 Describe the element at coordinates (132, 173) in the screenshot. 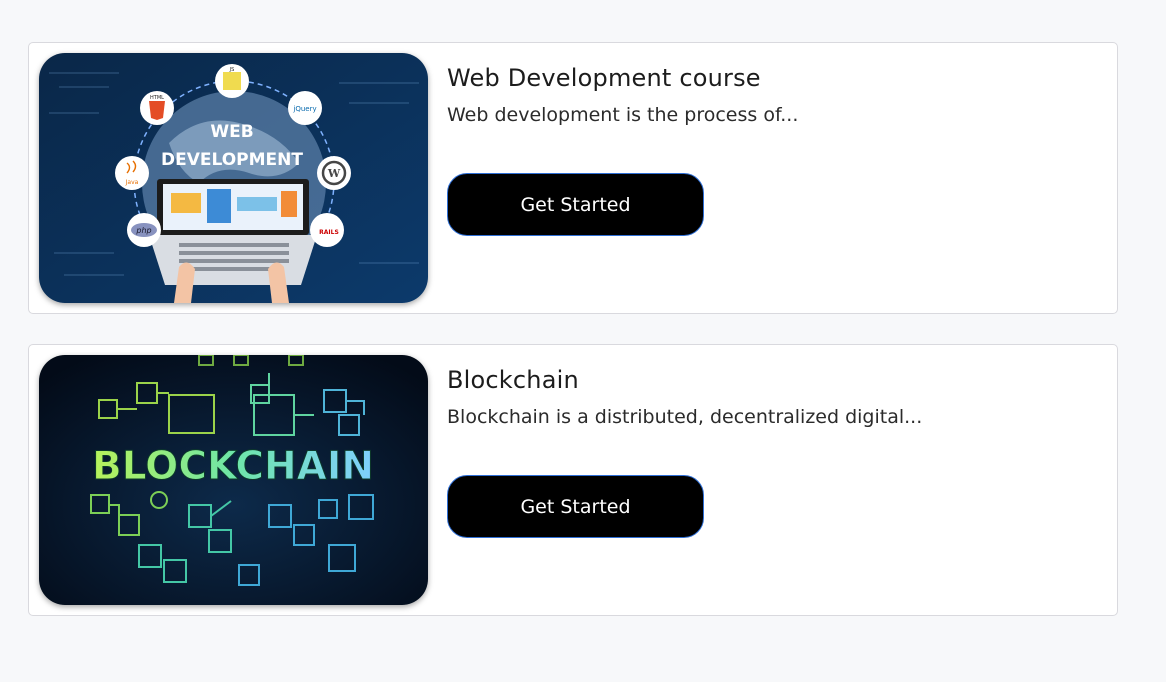

I see `java-icon: Java` at that location.